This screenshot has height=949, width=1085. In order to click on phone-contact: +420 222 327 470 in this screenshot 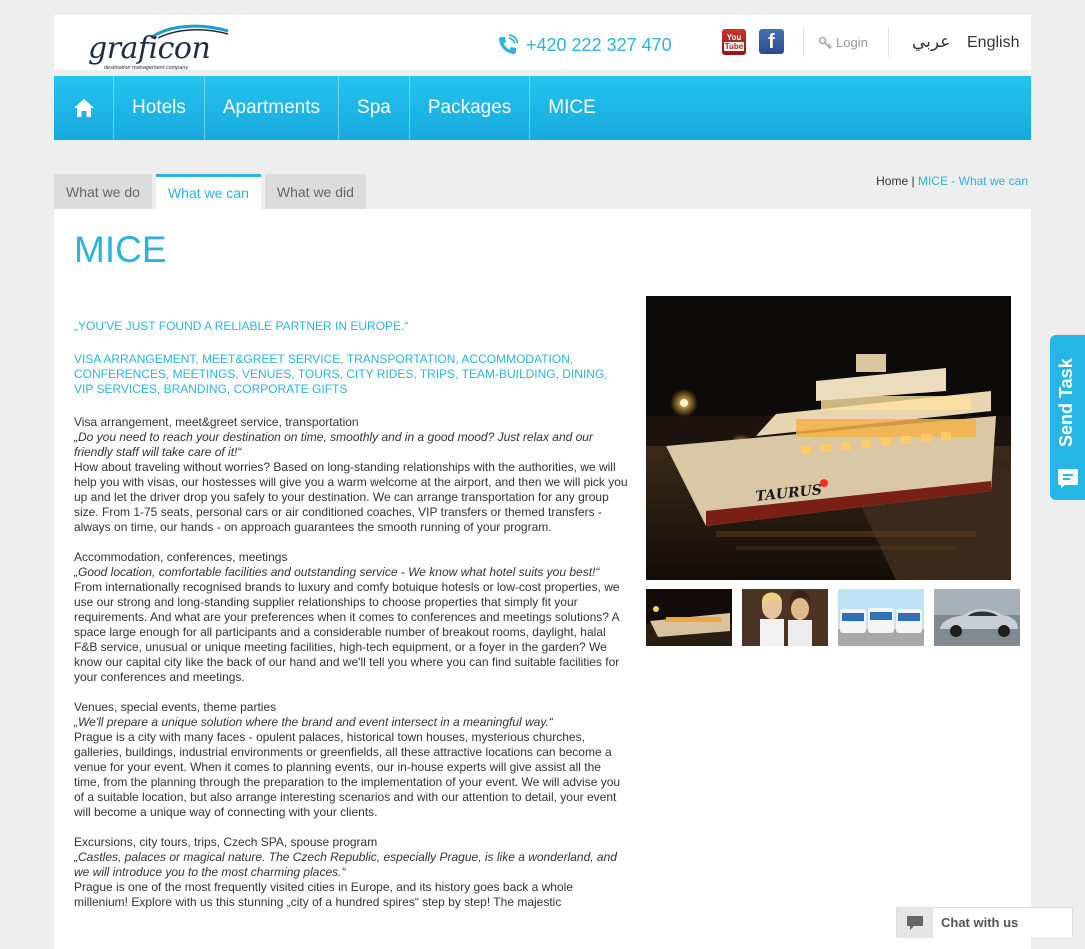, I will do `click(584, 45)`.